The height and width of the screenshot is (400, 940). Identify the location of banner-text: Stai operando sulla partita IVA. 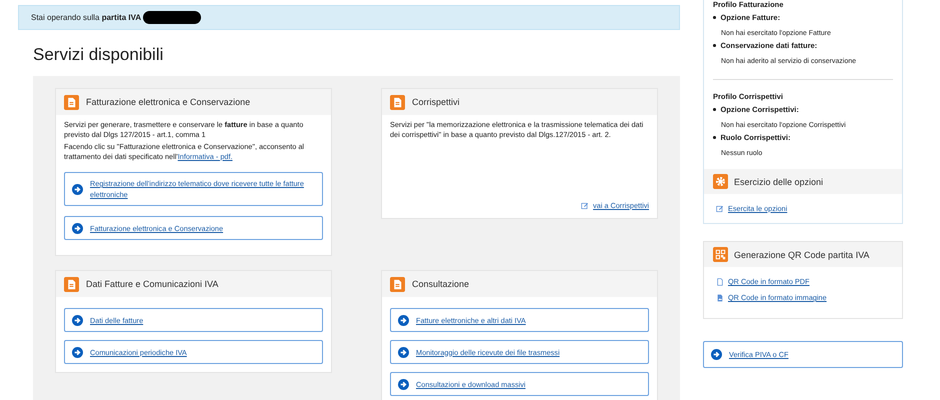
(86, 17).